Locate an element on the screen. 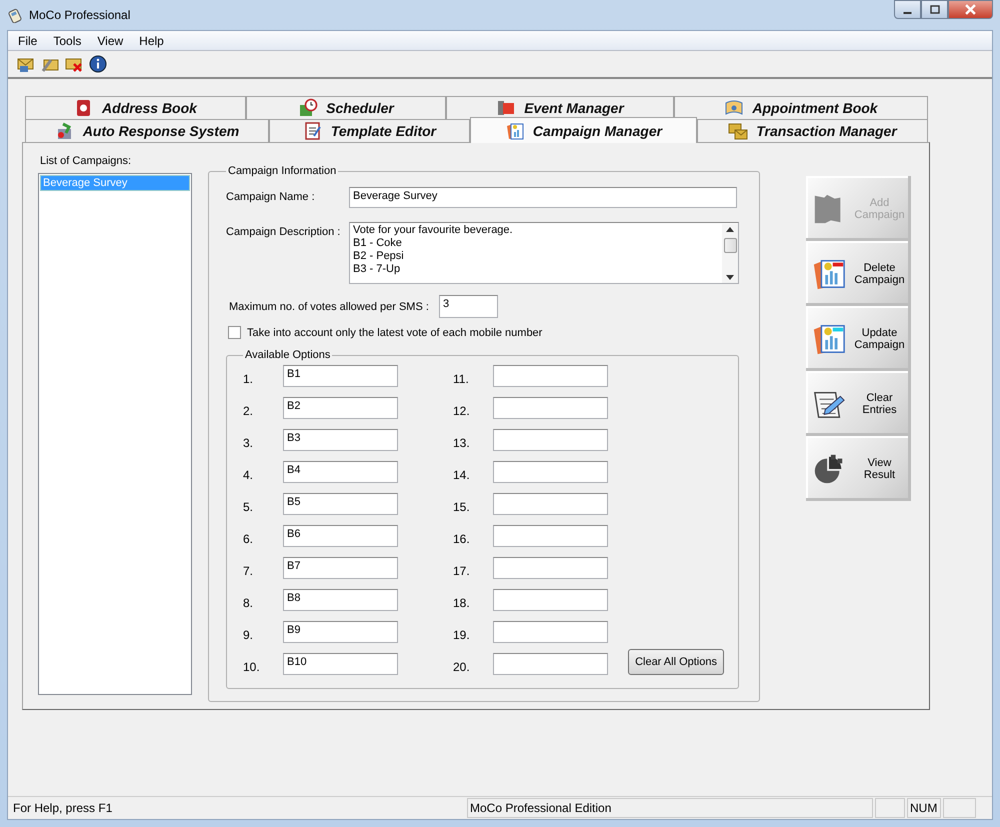  option-number: 19. is located at coordinates (462, 634).